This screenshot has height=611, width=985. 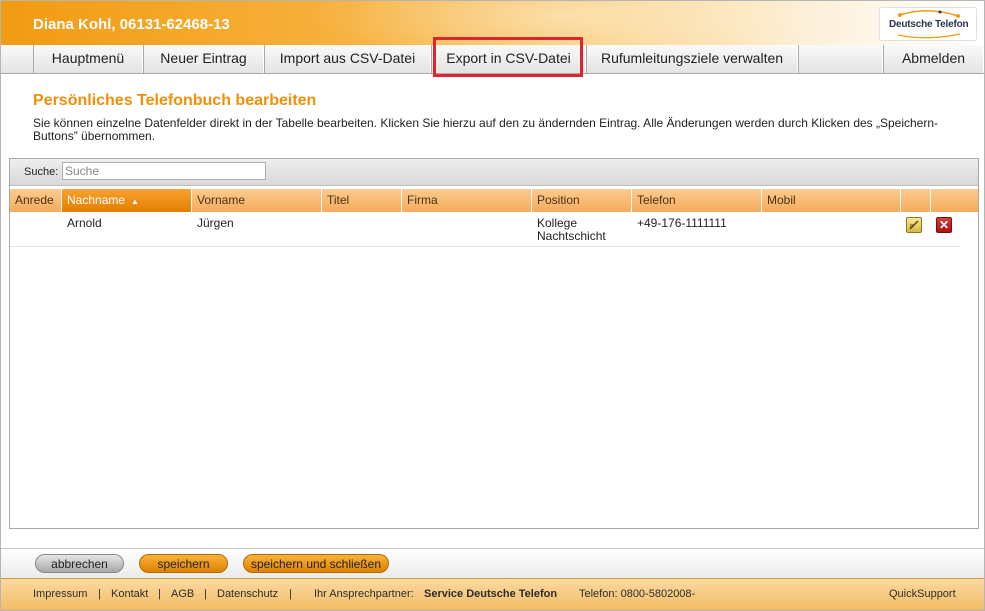 What do you see at coordinates (781, 200) in the screenshot?
I see `column-label: Mobil` at bounding box center [781, 200].